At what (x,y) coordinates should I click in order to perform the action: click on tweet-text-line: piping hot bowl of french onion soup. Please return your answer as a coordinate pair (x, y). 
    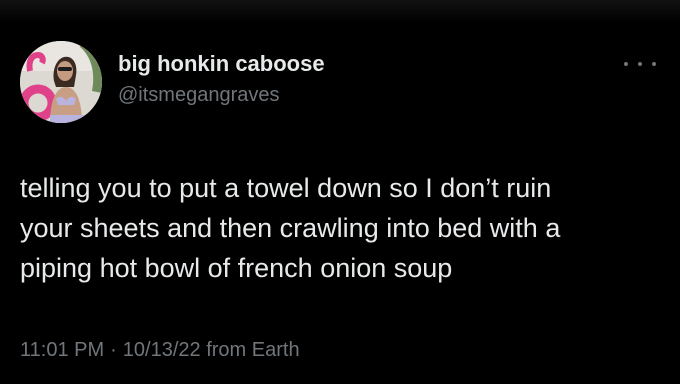
    Looking at the image, I should click on (236, 268).